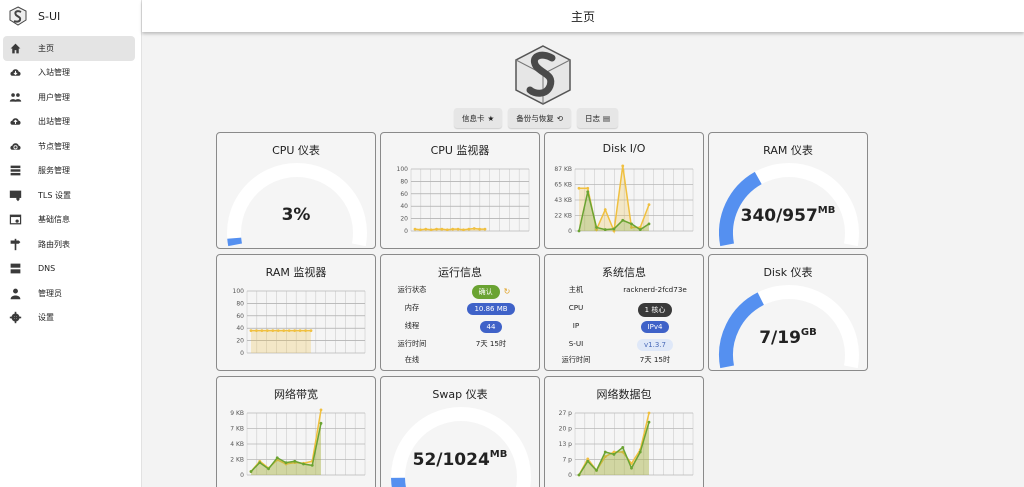  I want to click on info-value: IPv4, so click(655, 327).